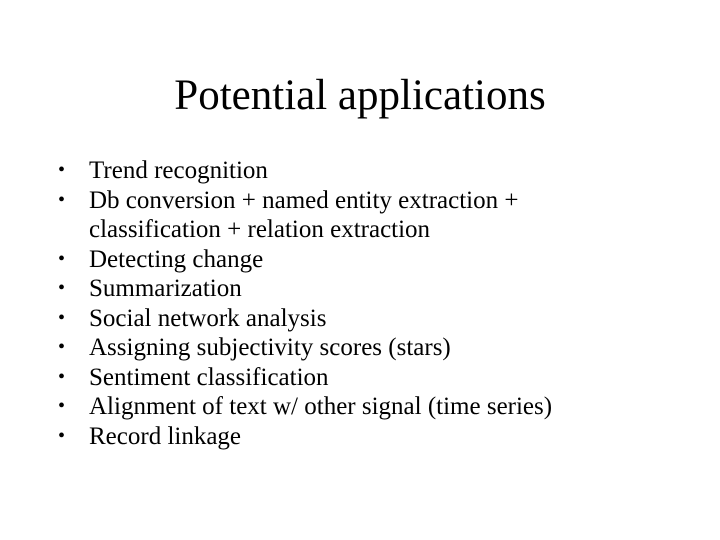  Describe the element at coordinates (358, 260) in the screenshot. I see `bullet-item: • Detecting change` at that location.